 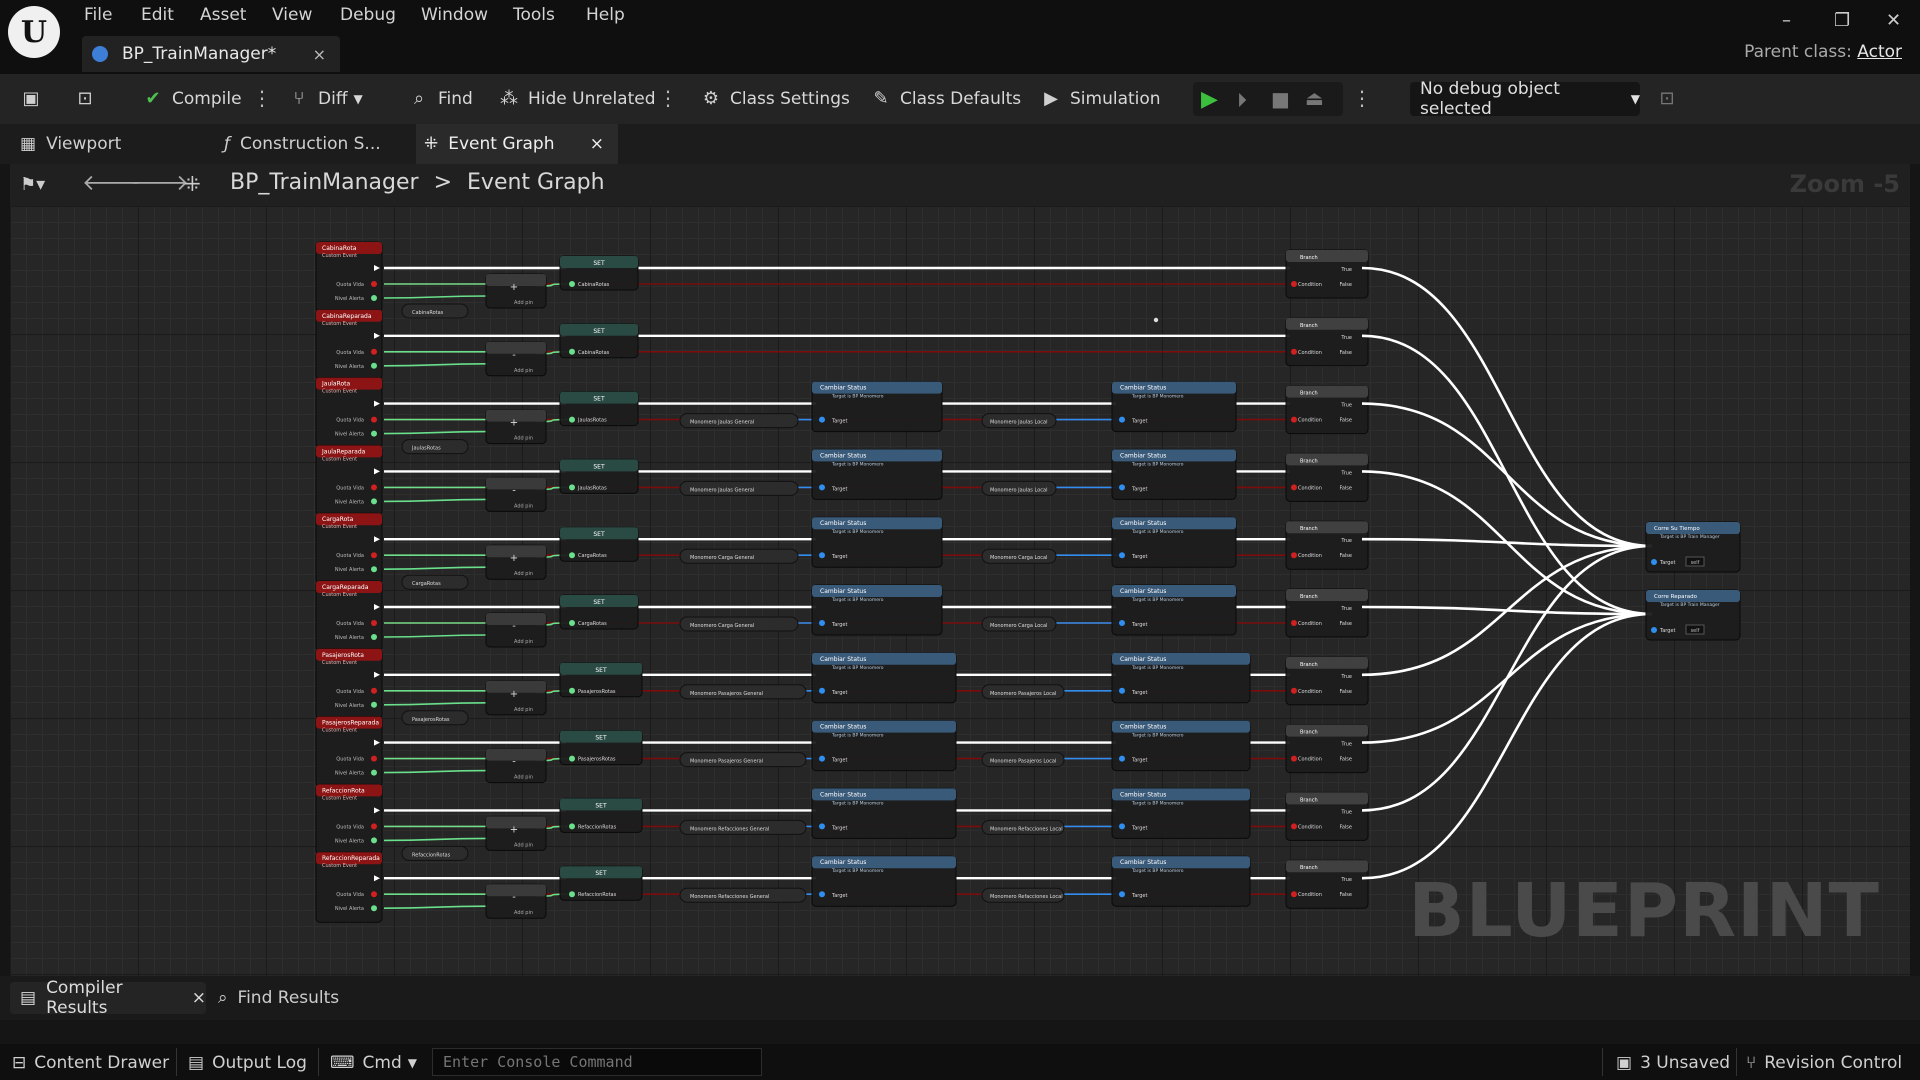 What do you see at coordinates (1879, 52) in the screenshot?
I see `parent-class-link: Actor` at bounding box center [1879, 52].